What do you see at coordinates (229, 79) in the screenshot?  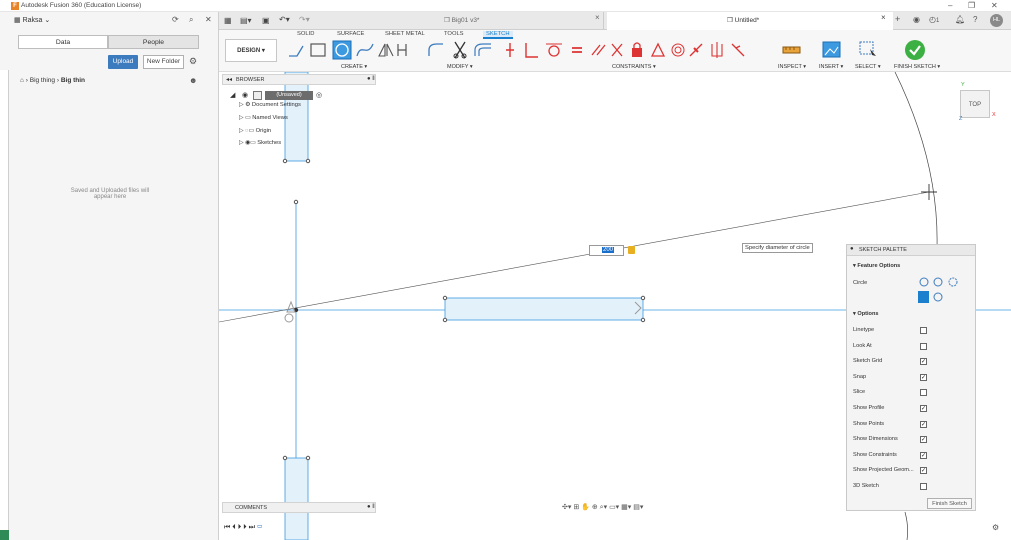 I see `collapse-icon: ◂◂` at bounding box center [229, 79].